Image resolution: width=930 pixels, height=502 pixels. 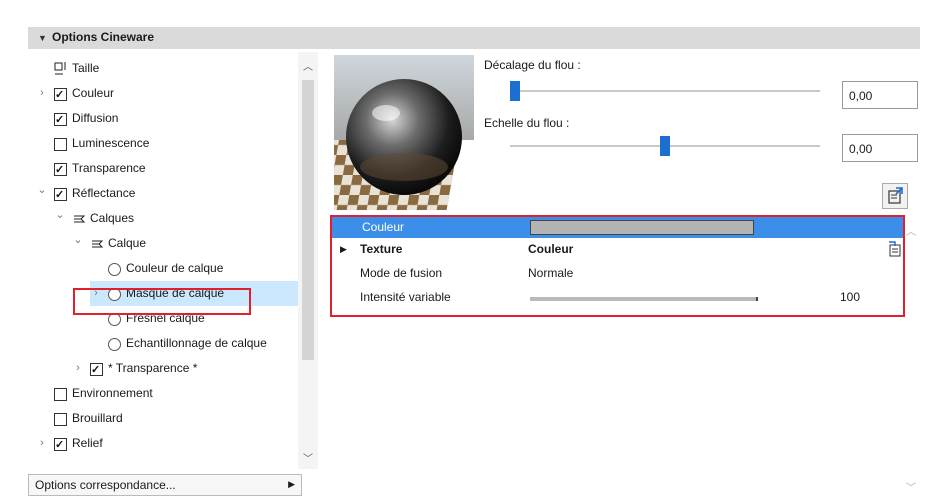 I want to click on tree-item: Luminescence, so click(x=163, y=143).